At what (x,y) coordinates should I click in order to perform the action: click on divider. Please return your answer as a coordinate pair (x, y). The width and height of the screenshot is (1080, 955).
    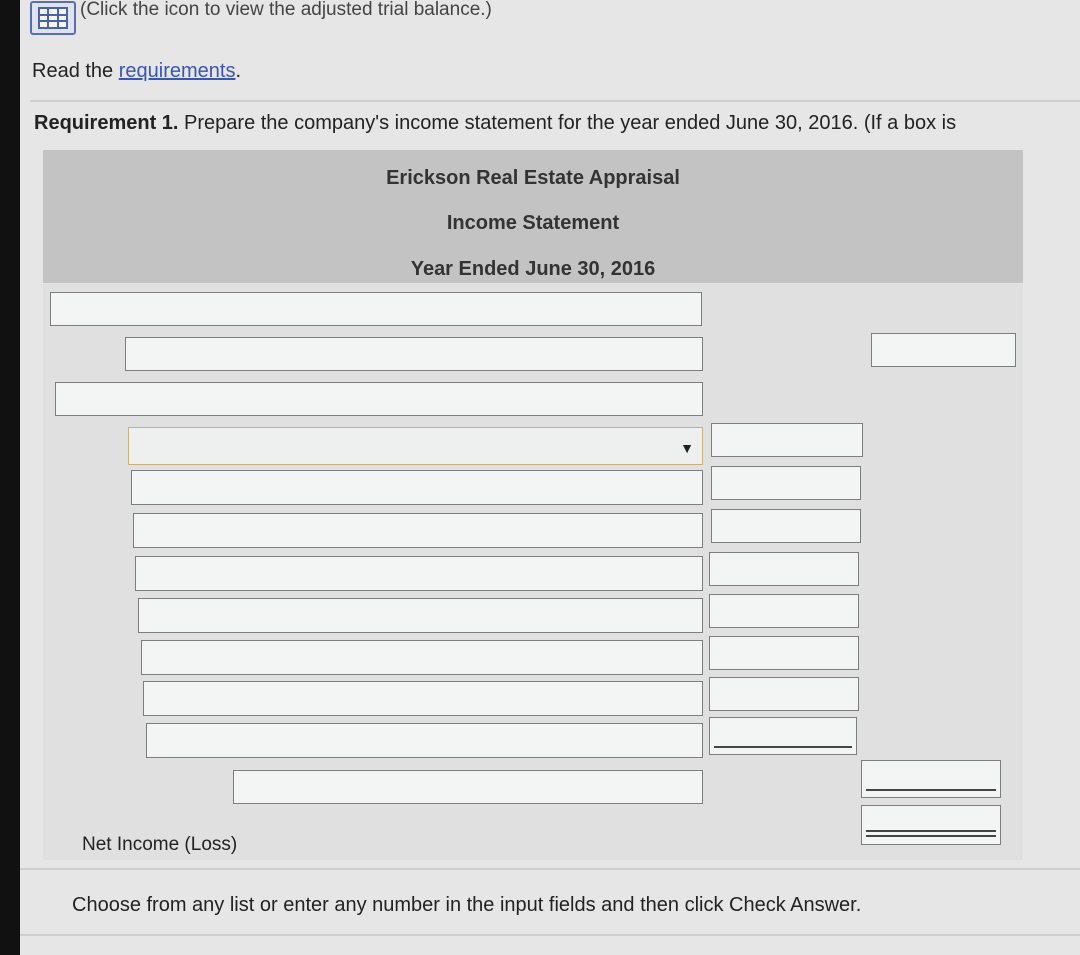
    Looking at the image, I should click on (555, 101).